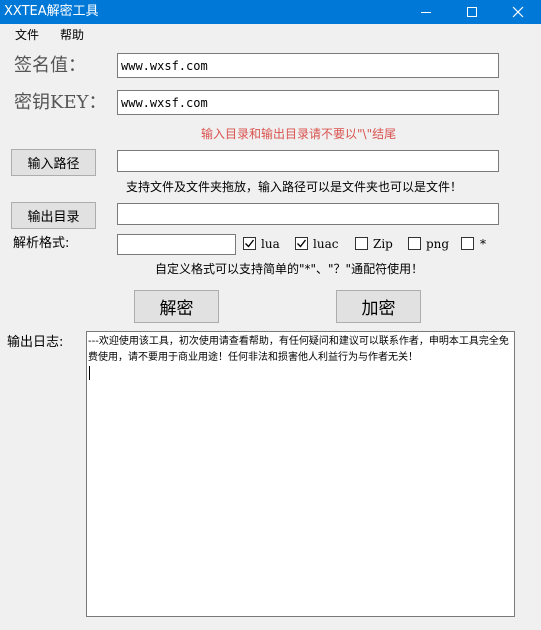  Describe the element at coordinates (308, 65) in the screenshot. I see `sign-input` at that location.